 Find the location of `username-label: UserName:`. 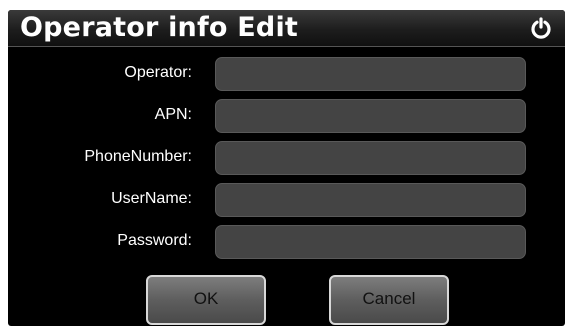

username-label: UserName: is located at coordinates (151, 198).